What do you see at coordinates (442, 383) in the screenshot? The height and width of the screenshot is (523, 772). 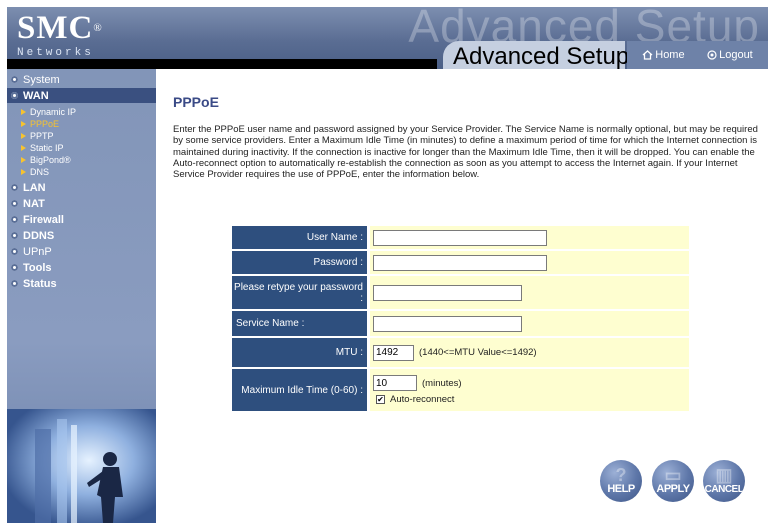 I see `idle-time-unit: (minutes)` at bounding box center [442, 383].